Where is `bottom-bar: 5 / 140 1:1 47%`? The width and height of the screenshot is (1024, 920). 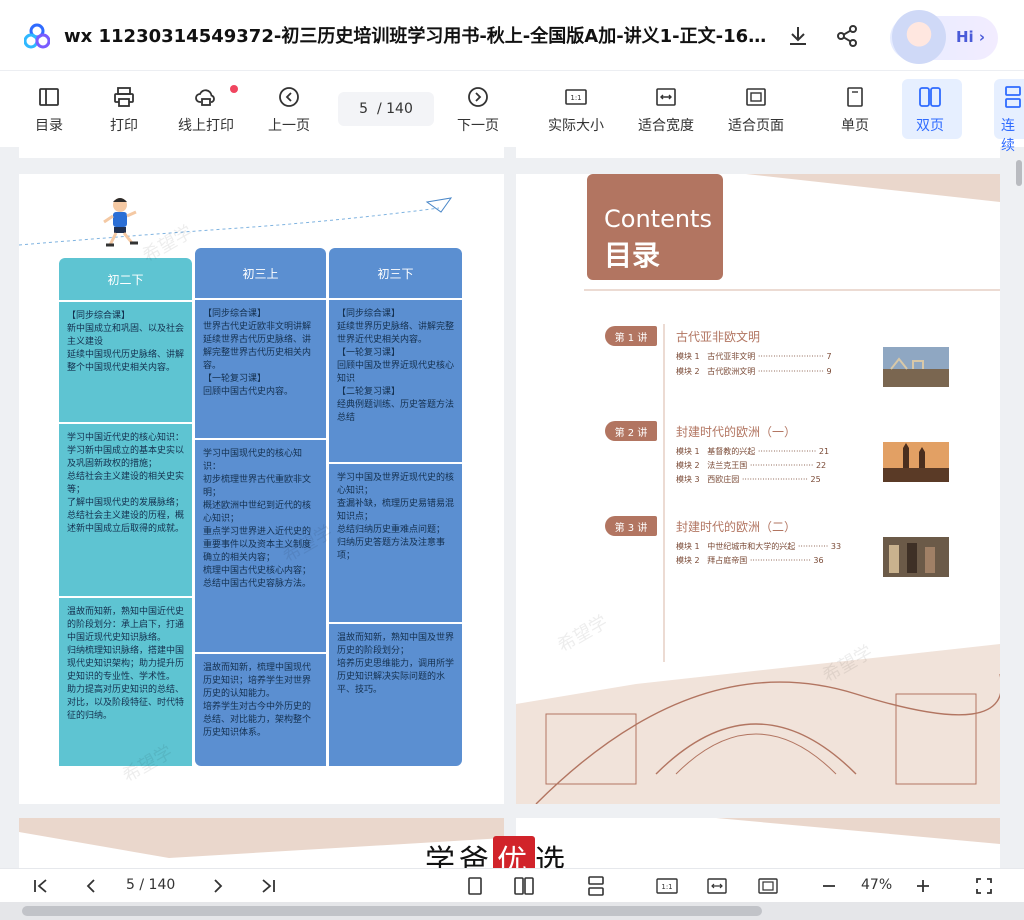
bottom-bar: 5 / 140 1:1 47% is located at coordinates (512, 885).